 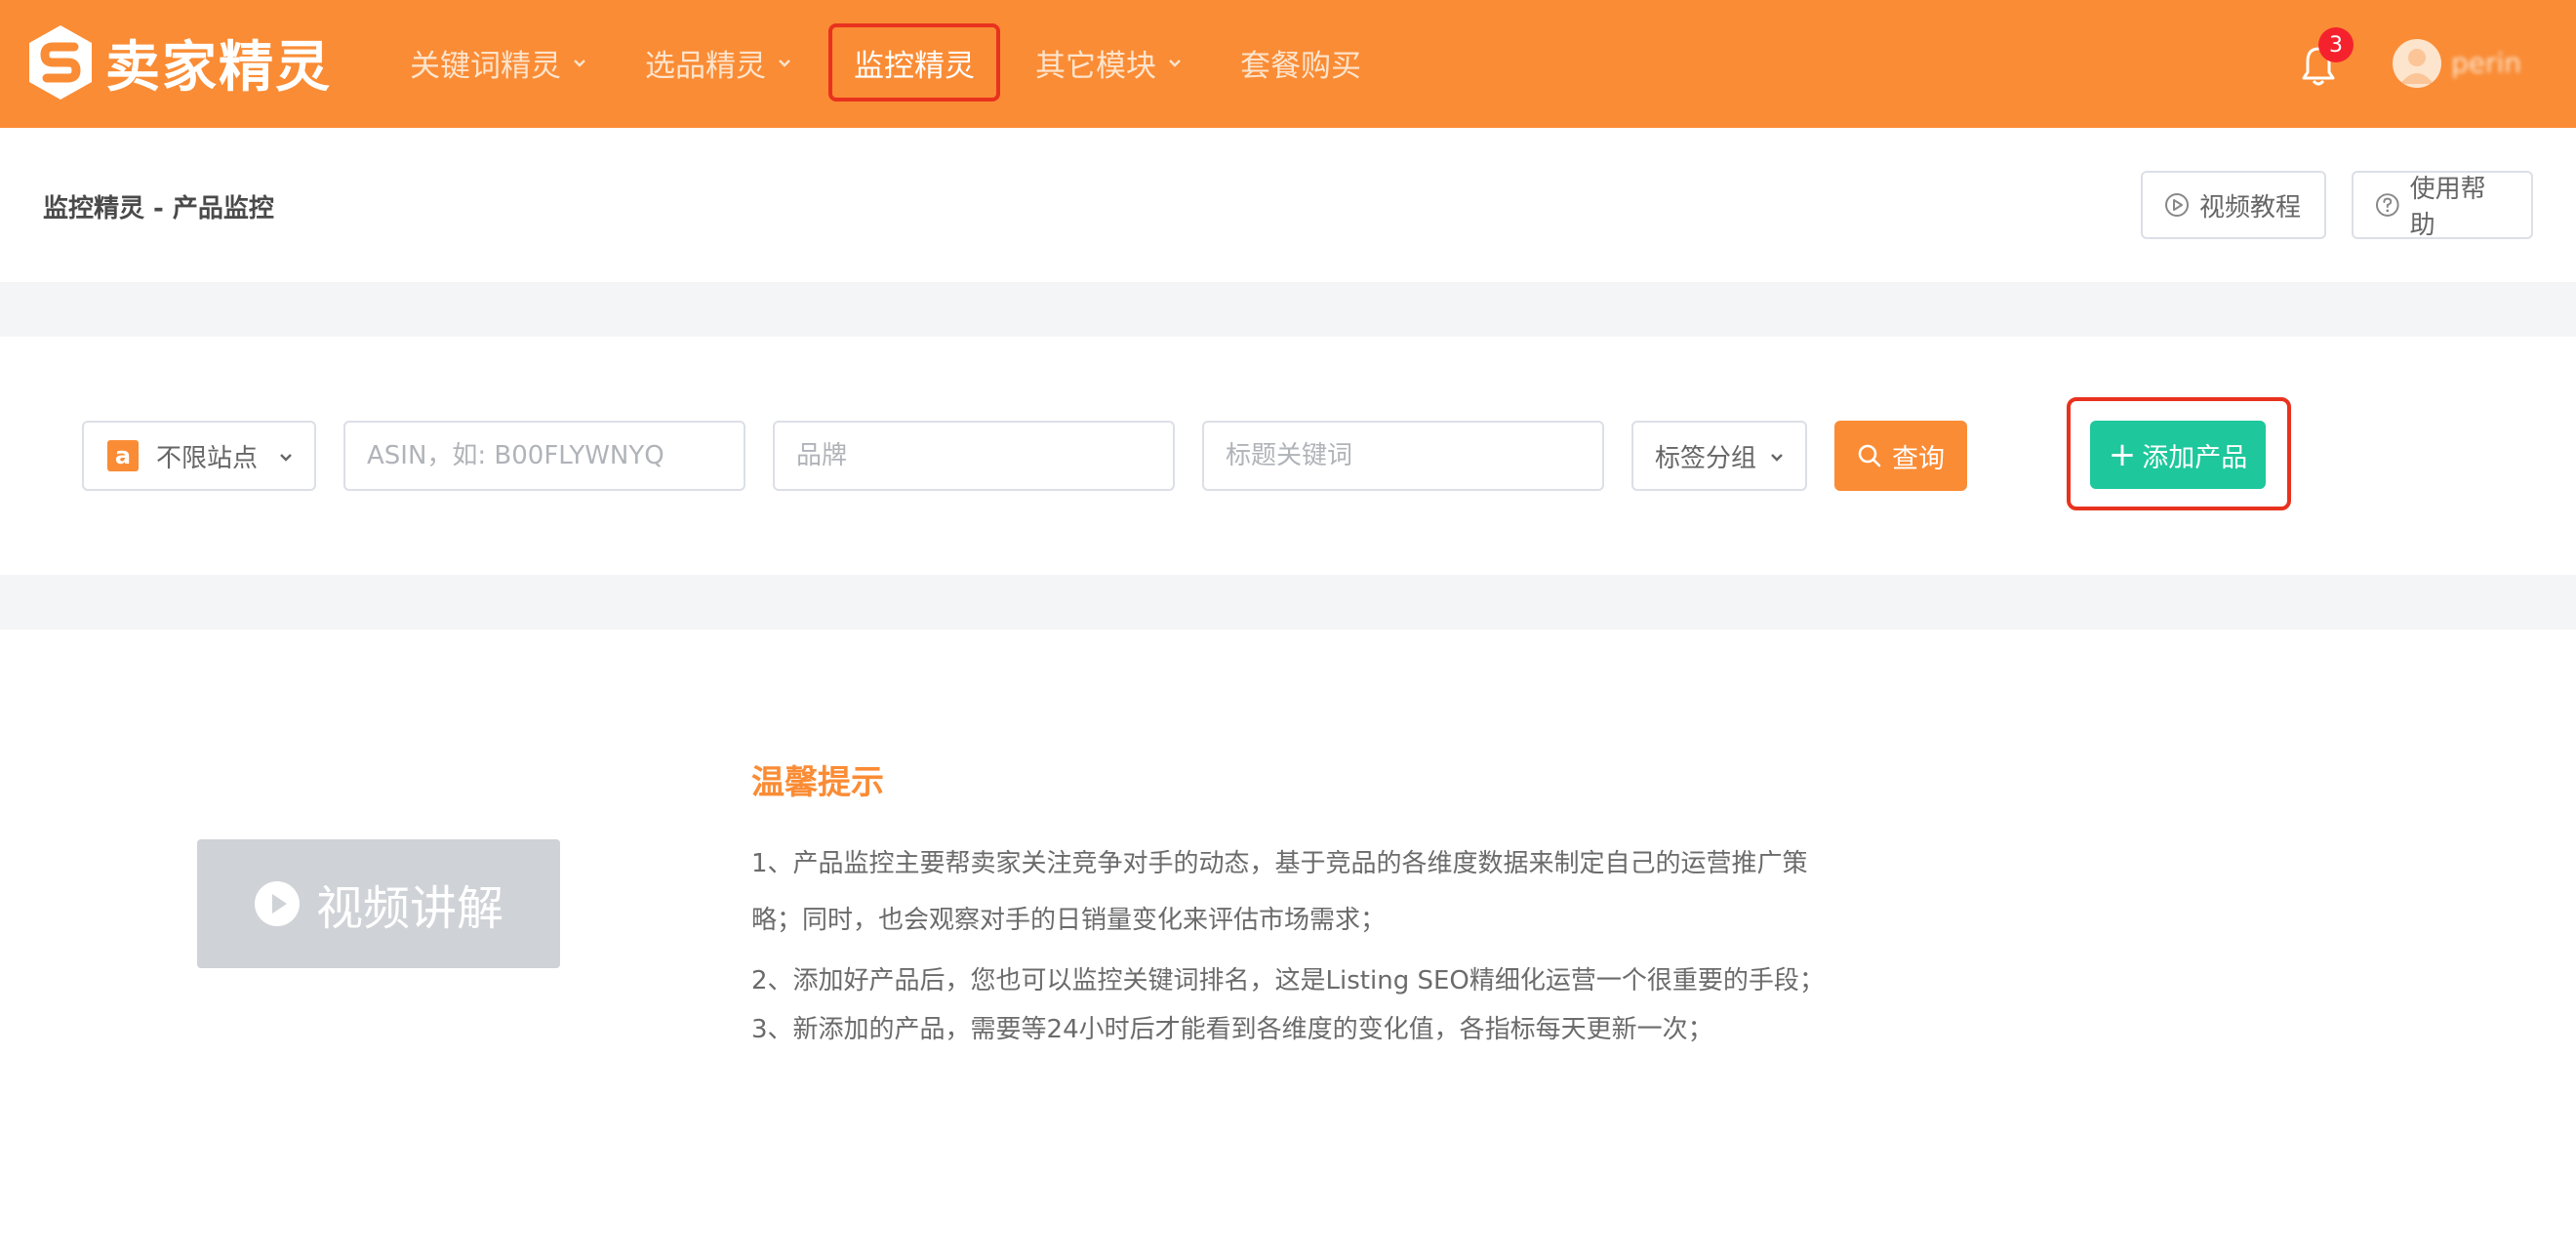 I want to click on video-explanation-button: 视频讲解, so click(x=378, y=903).